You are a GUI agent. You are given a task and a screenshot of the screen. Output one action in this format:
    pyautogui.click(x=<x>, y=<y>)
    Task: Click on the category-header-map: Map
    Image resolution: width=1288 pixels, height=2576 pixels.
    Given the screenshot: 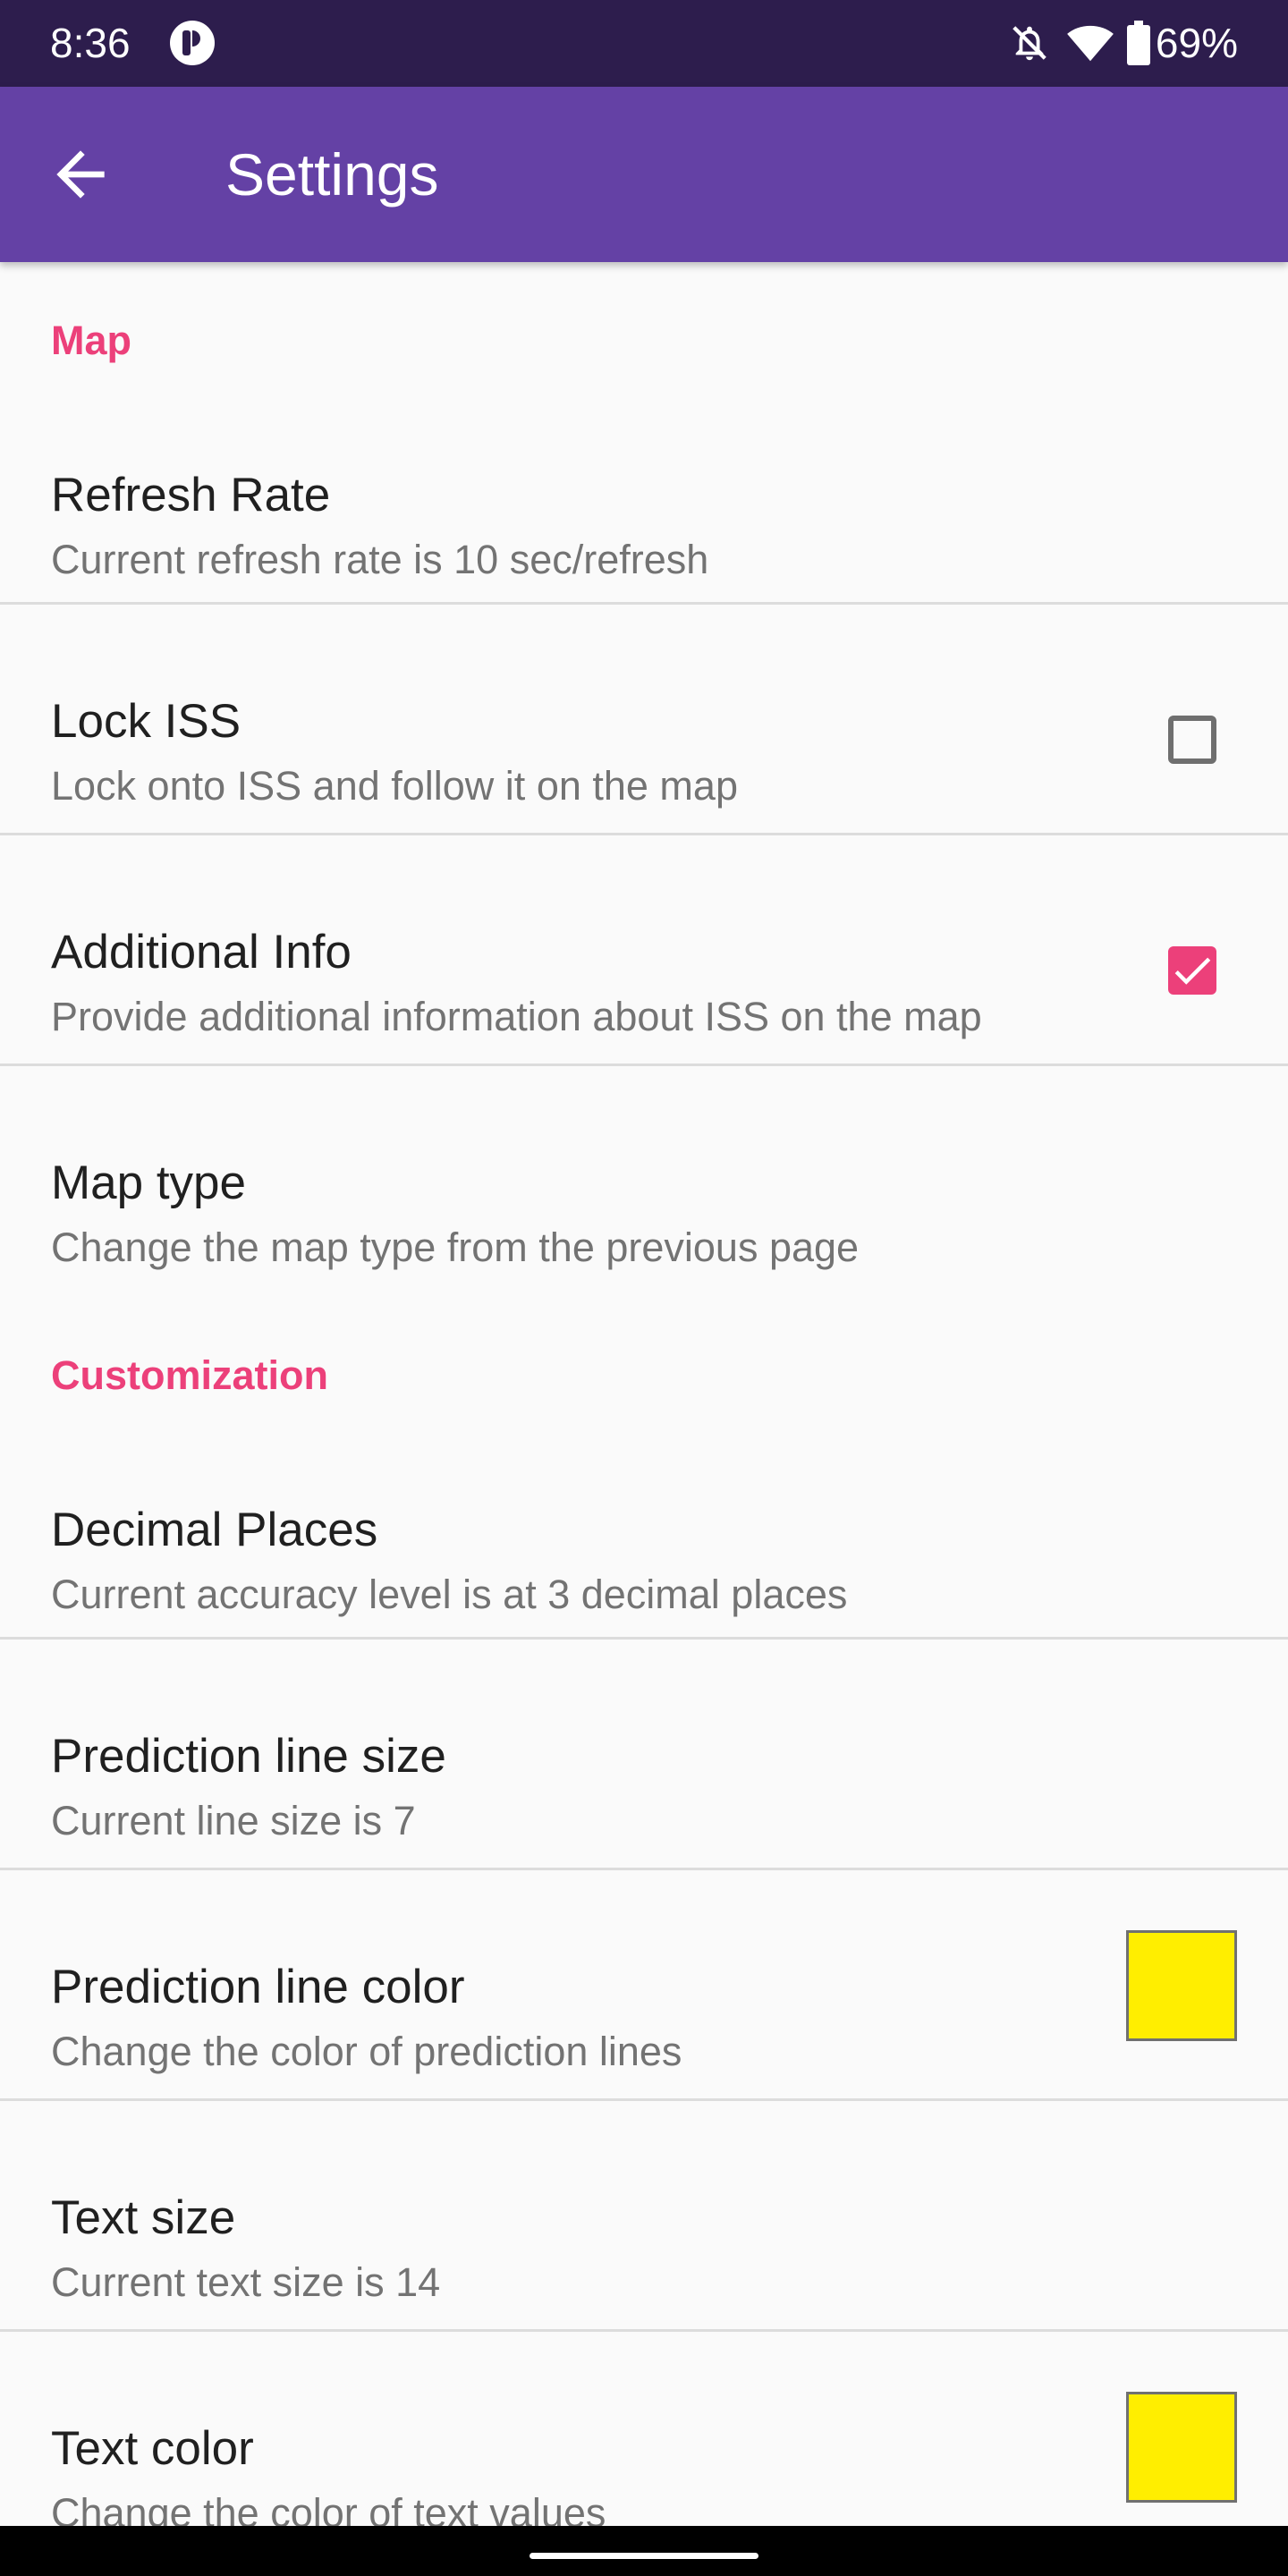 What is the action you would take?
    pyautogui.click(x=91, y=340)
    